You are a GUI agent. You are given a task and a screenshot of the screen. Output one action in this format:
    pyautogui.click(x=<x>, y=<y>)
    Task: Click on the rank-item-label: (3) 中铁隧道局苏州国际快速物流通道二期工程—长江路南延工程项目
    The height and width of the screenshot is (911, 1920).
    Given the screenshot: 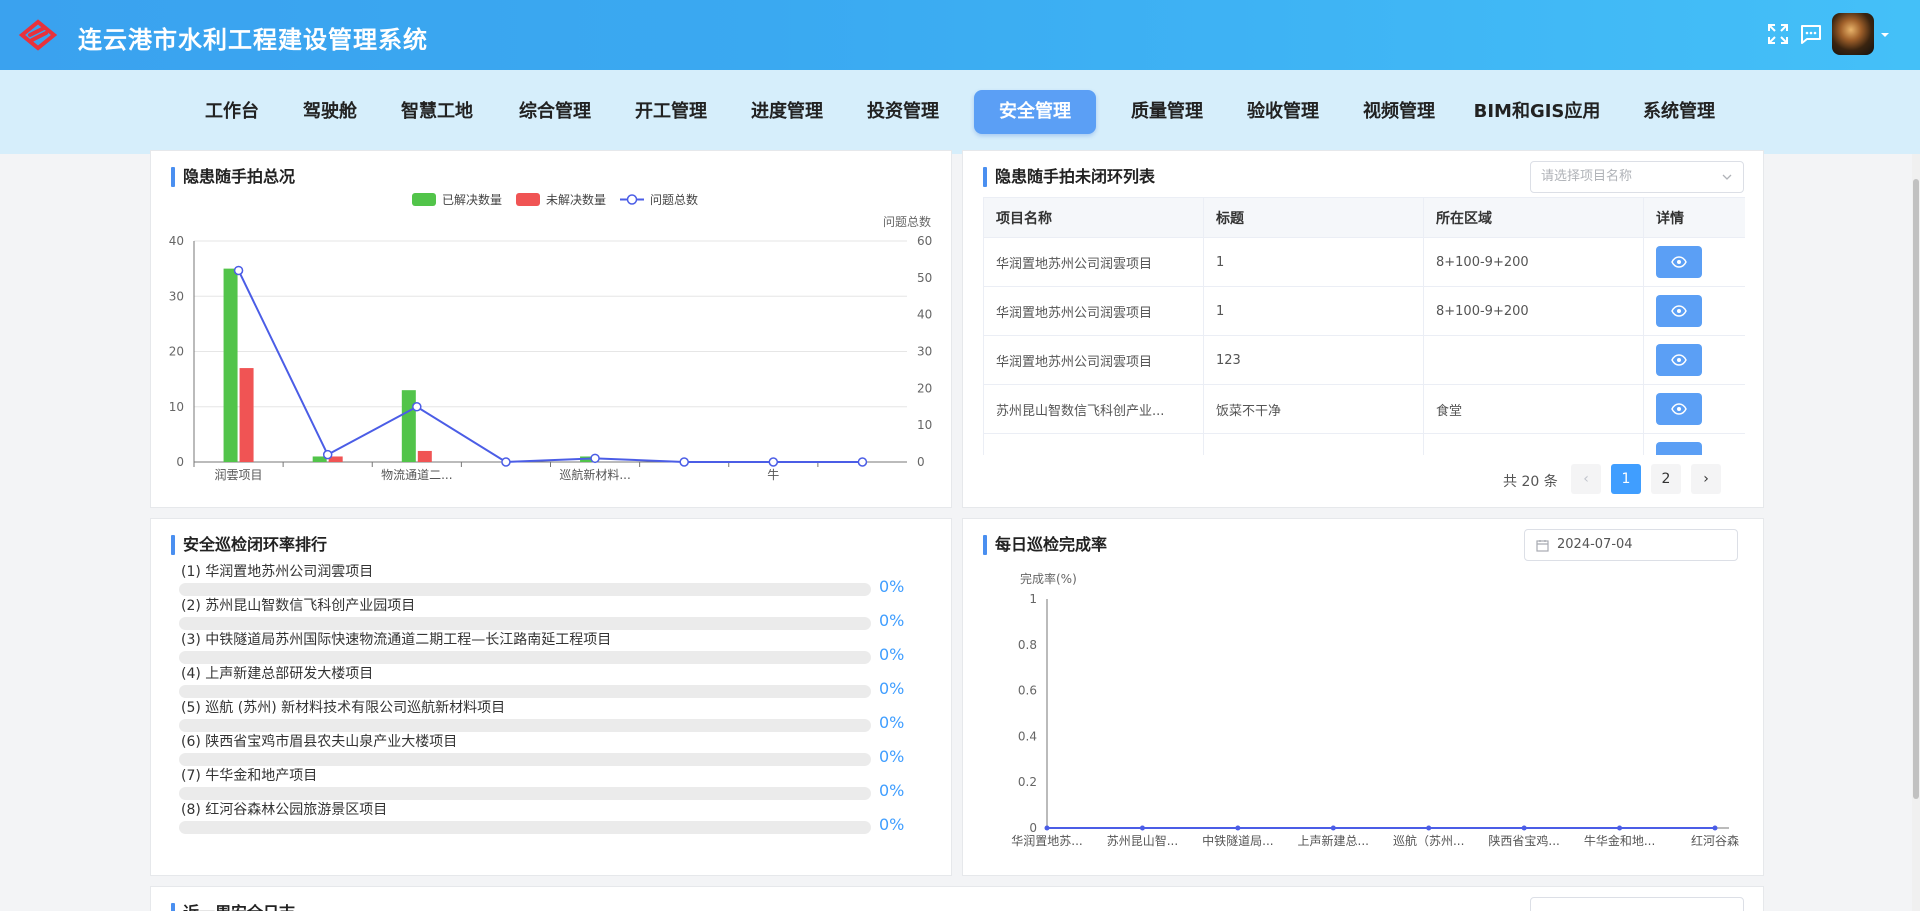 What is the action you would take?
    pyautogui.click(x=396, y=640)
    